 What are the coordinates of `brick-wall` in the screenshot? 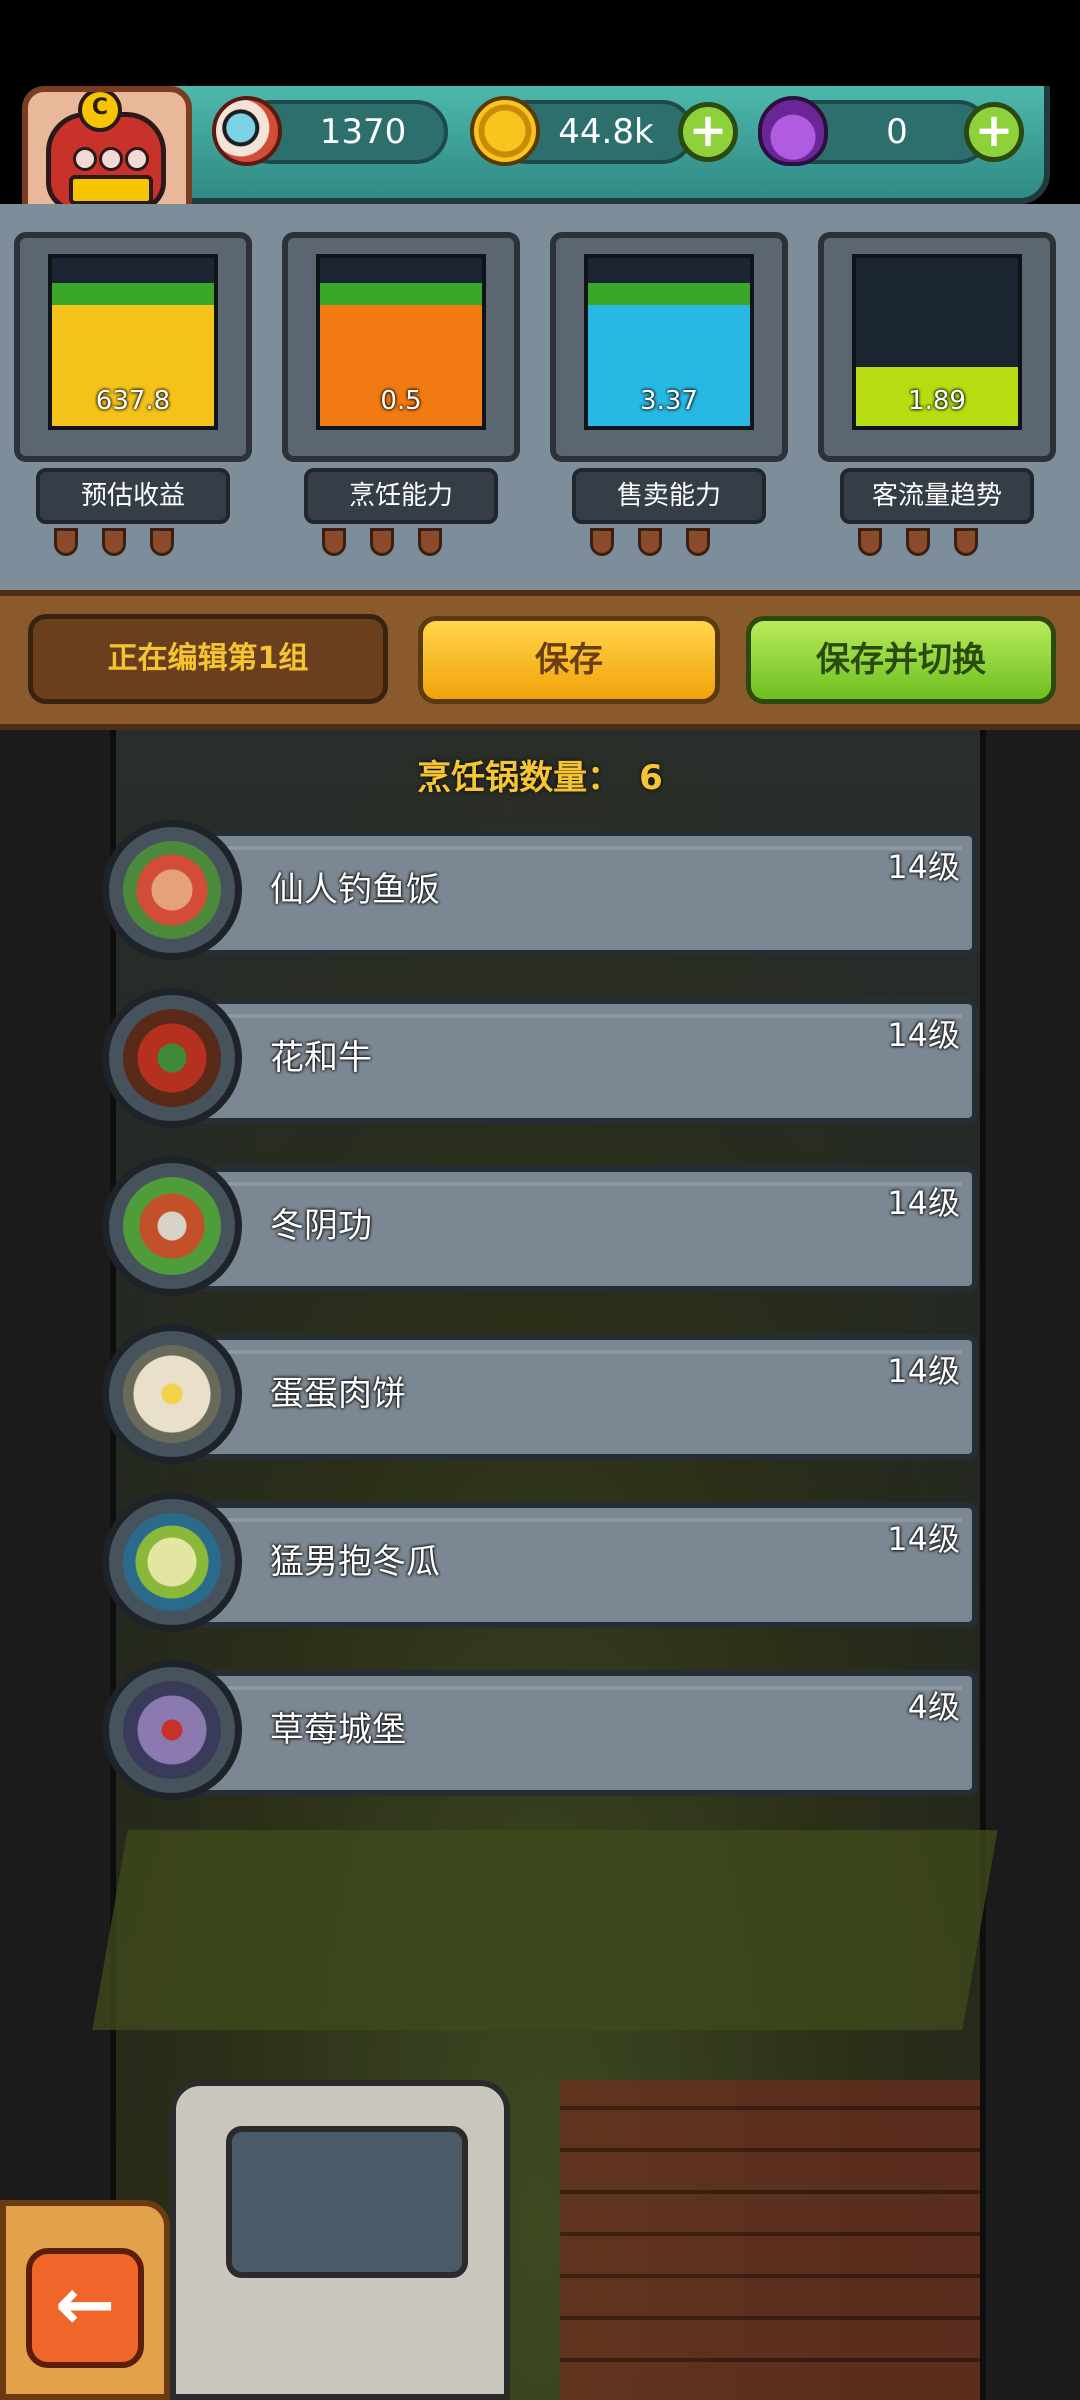 It's located at (770, 2240).